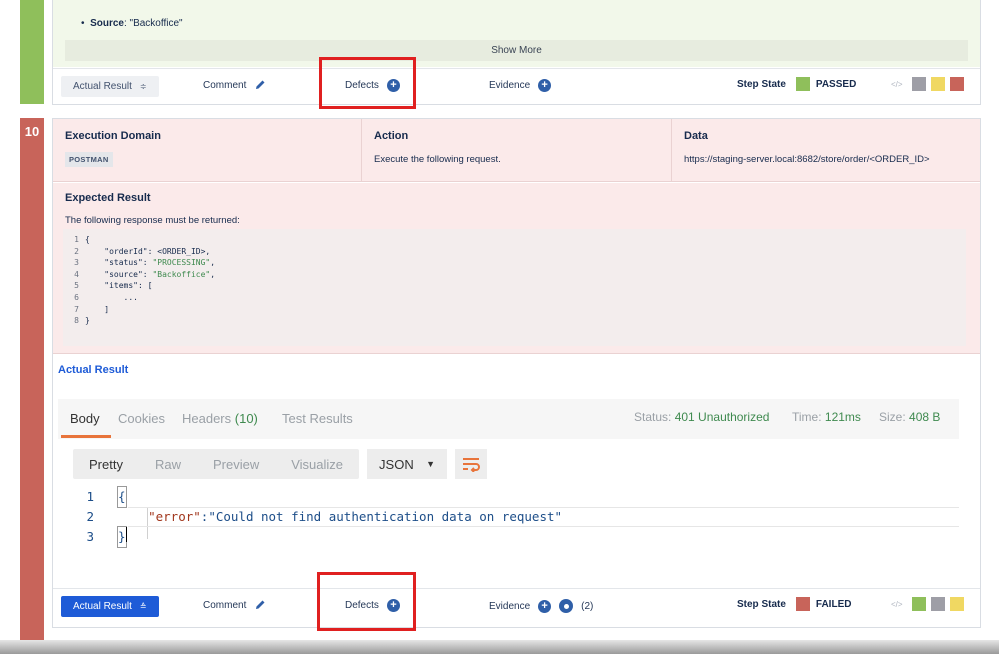 This screenshot has height=654, width=999. I want to click on step-state-value: FAILED, so click(833, 604).